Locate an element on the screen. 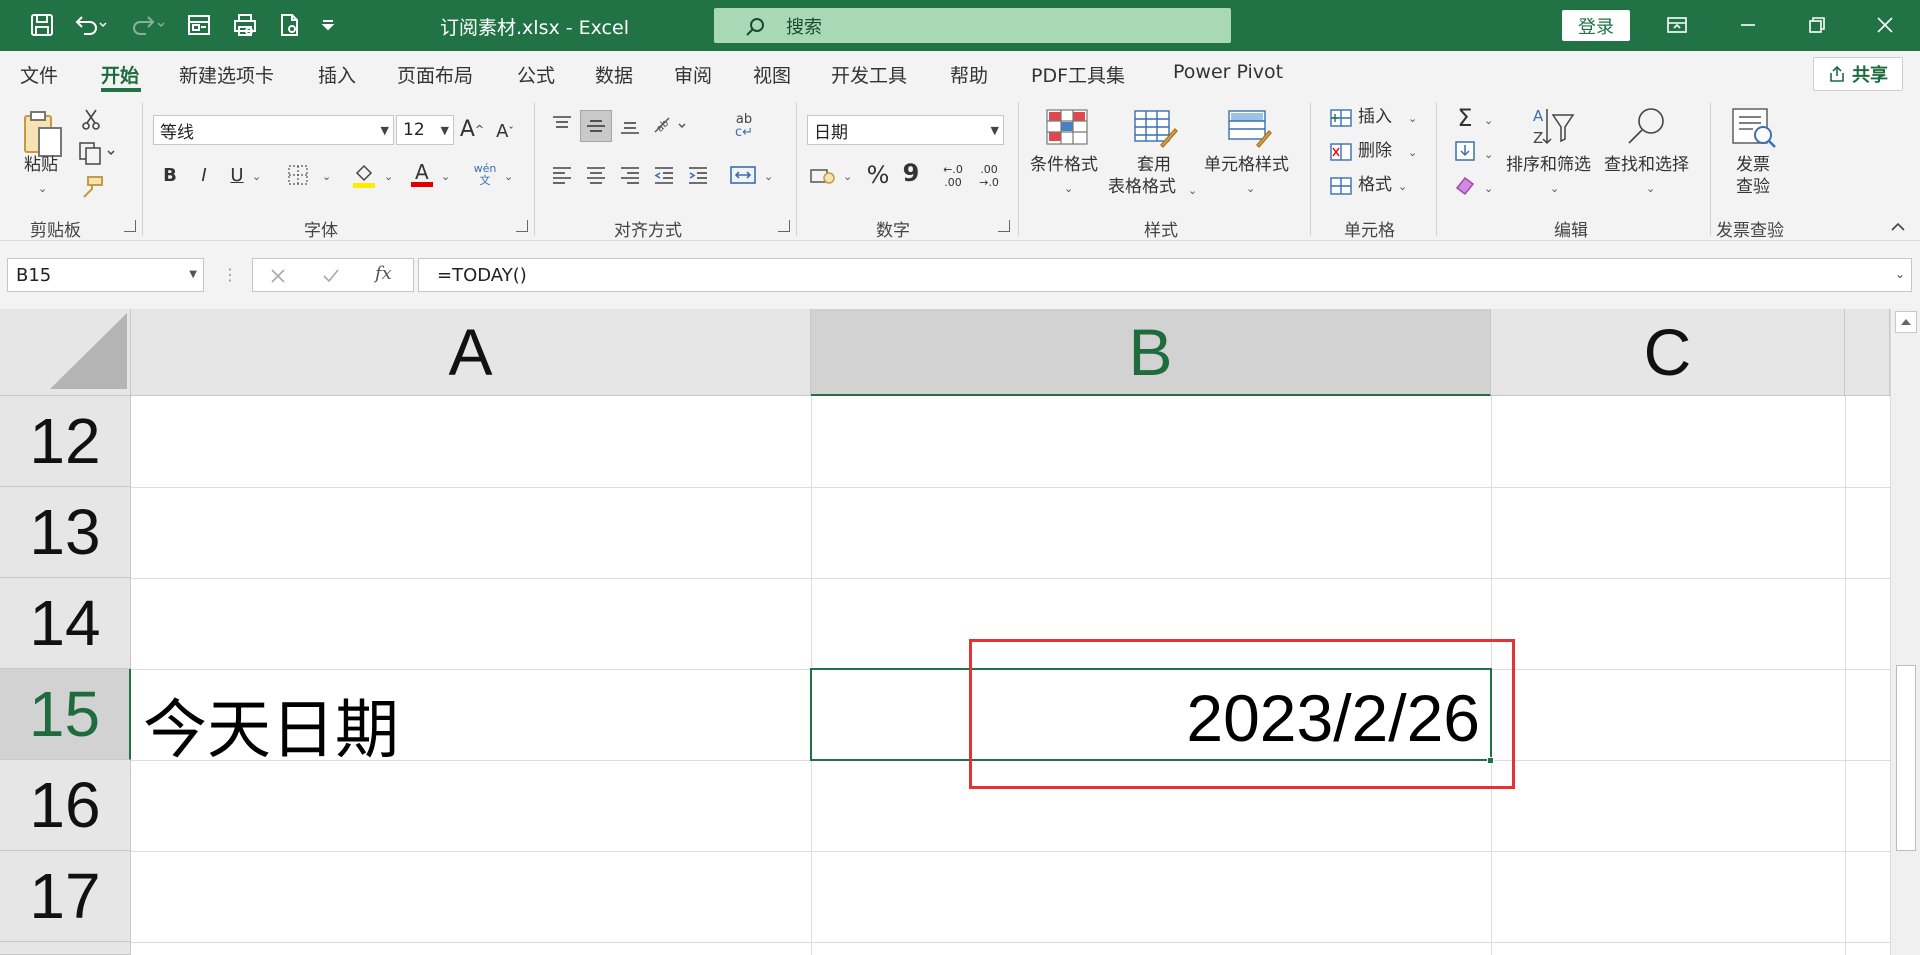 The height and width of the screenshot is (955, 1920). close-icon is located at coordinates (1885, 25).